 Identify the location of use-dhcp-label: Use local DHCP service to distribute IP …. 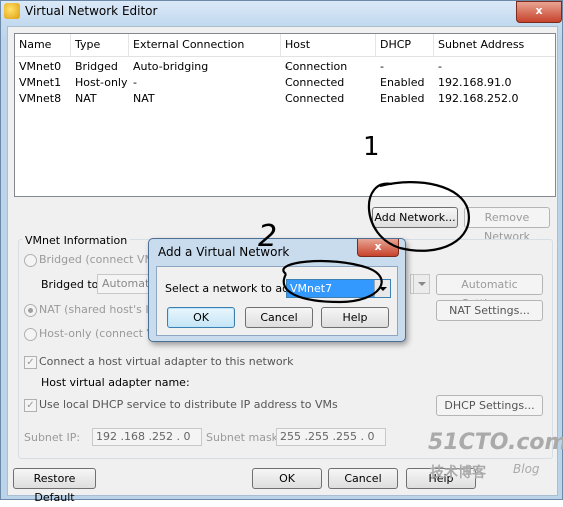
(188, 404).